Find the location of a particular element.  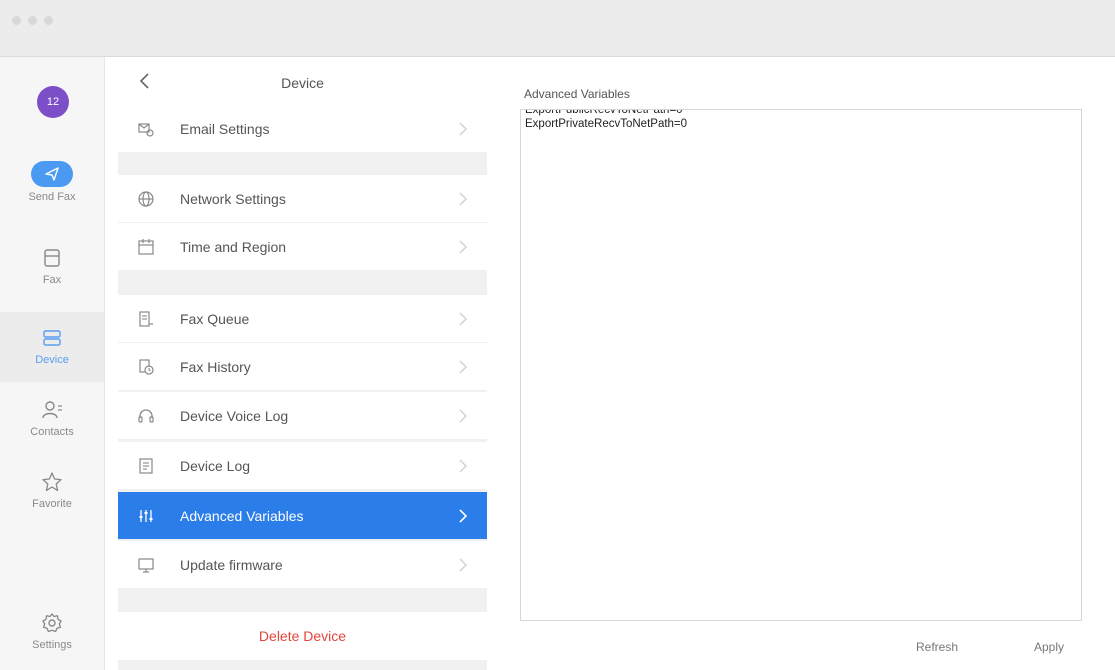

menu-item-label: Device Log is located at coordinates (215, 465).